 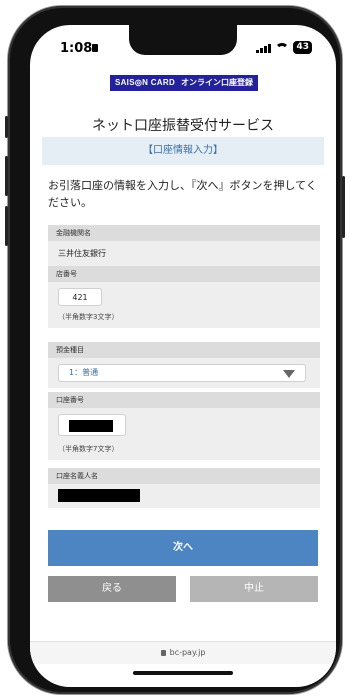 What do you see at coordinates (184, 476) in the screenshot?
I see `account-holder-label: 口座名義人名` at bounding box center [184, 476].